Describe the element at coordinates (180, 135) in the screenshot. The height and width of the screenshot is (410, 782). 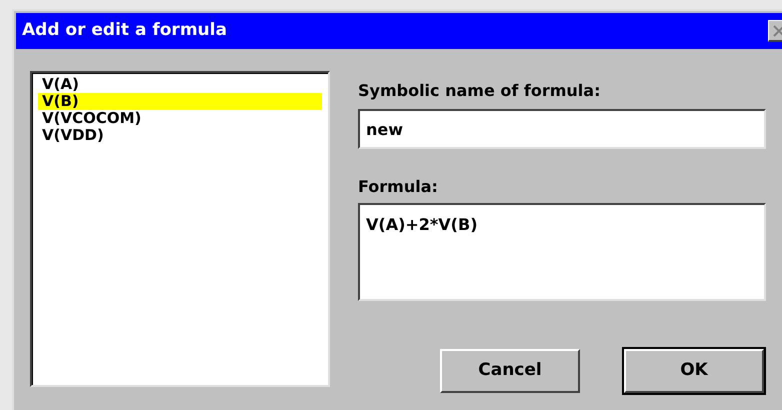
I see `list-item: V(VDD)` at that location.